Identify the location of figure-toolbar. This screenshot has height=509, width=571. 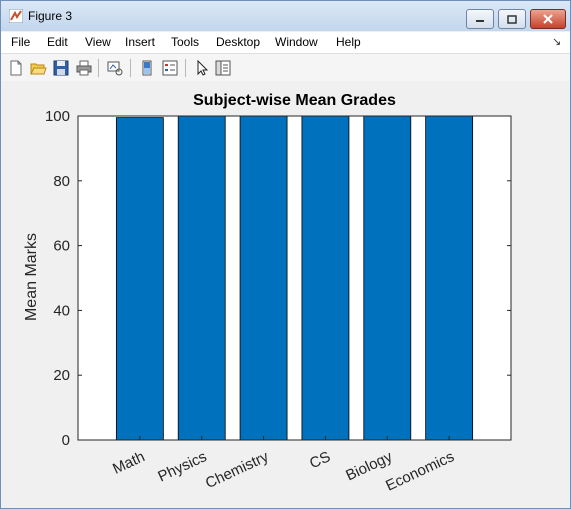
(285, 68).